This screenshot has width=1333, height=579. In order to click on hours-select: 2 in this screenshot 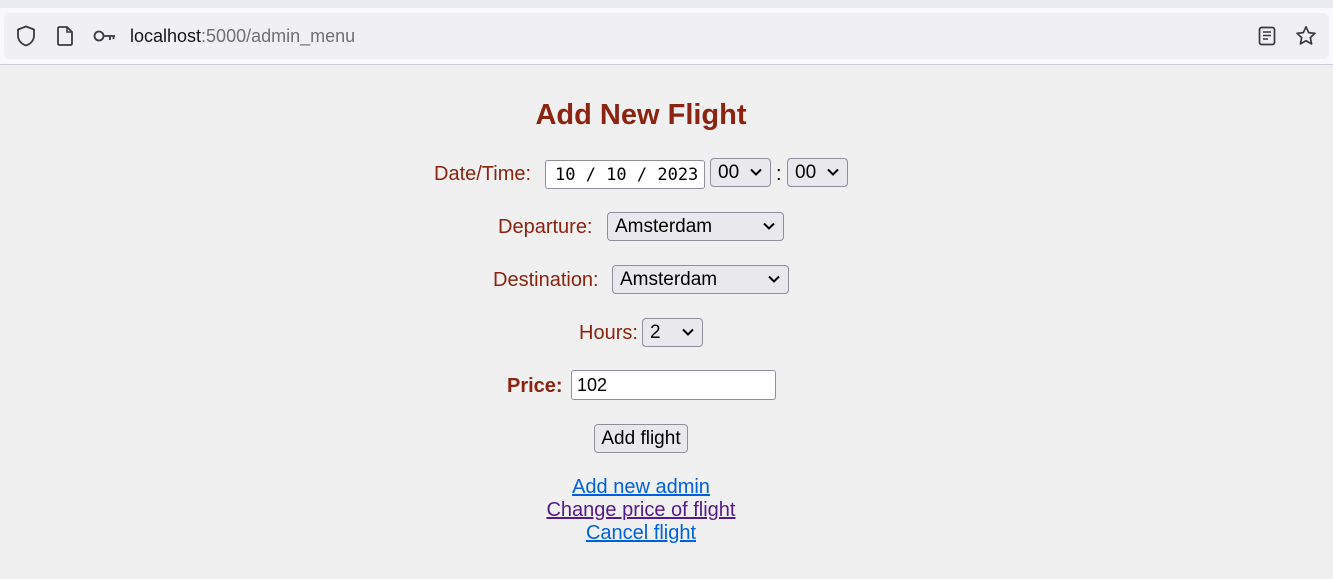, I will do `click(672, 332)`.